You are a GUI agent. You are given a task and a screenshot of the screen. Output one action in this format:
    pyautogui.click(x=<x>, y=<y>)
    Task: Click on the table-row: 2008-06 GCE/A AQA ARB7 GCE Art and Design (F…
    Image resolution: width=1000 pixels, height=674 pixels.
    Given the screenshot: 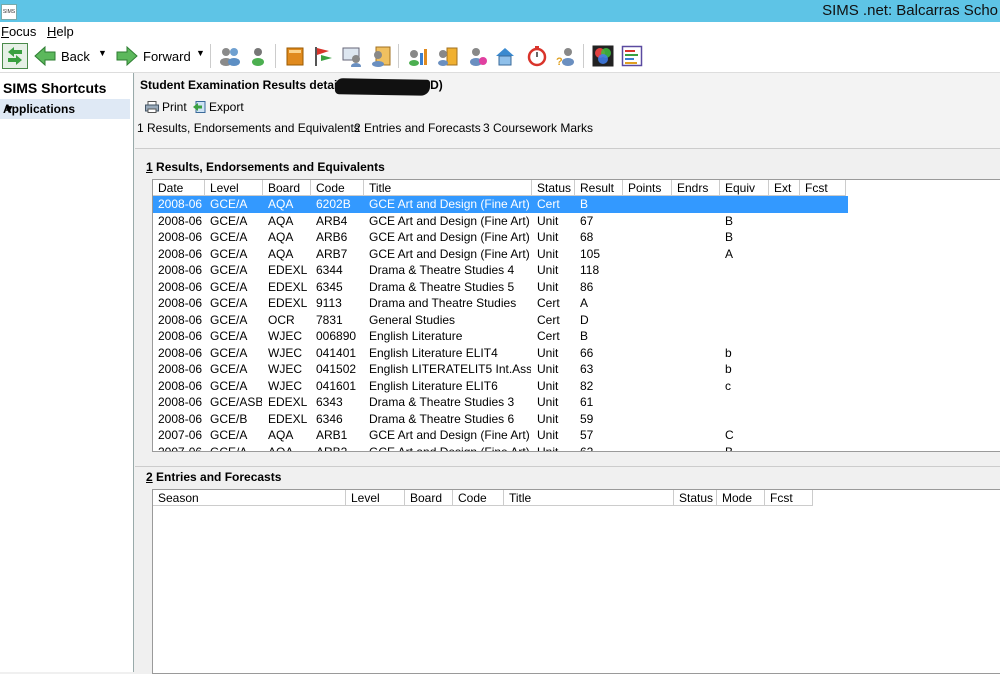 What is the action you would take?
    pyautogui.click(x=500, y=254)
    